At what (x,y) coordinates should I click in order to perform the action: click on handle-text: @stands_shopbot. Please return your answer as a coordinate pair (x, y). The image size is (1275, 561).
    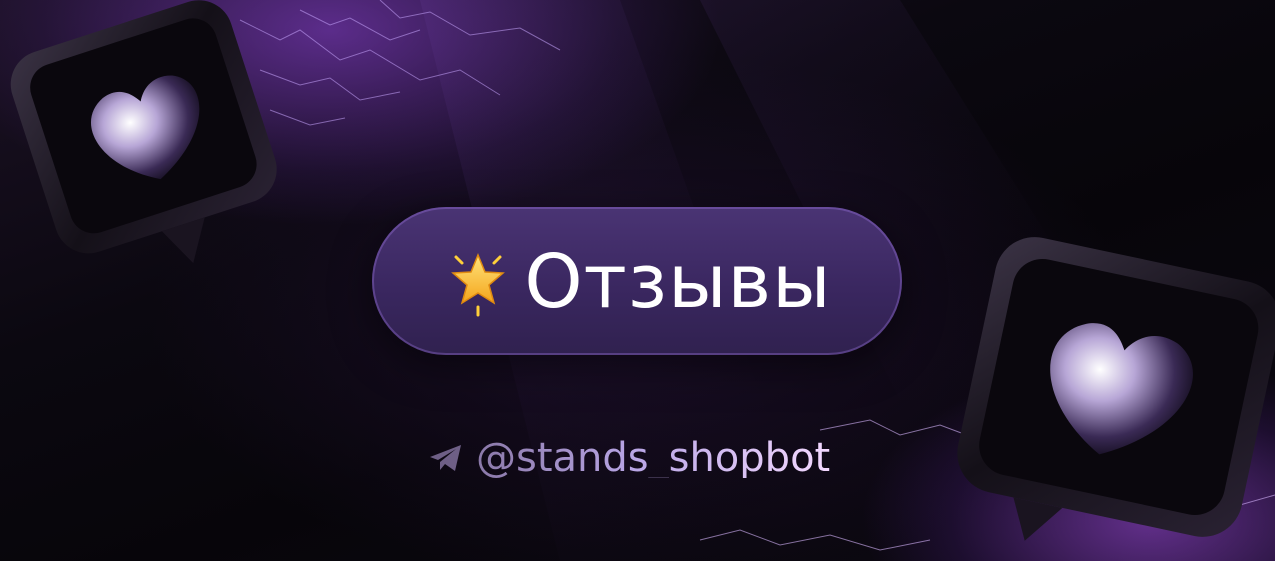
    Looking at the image, I should click on (653, 458).